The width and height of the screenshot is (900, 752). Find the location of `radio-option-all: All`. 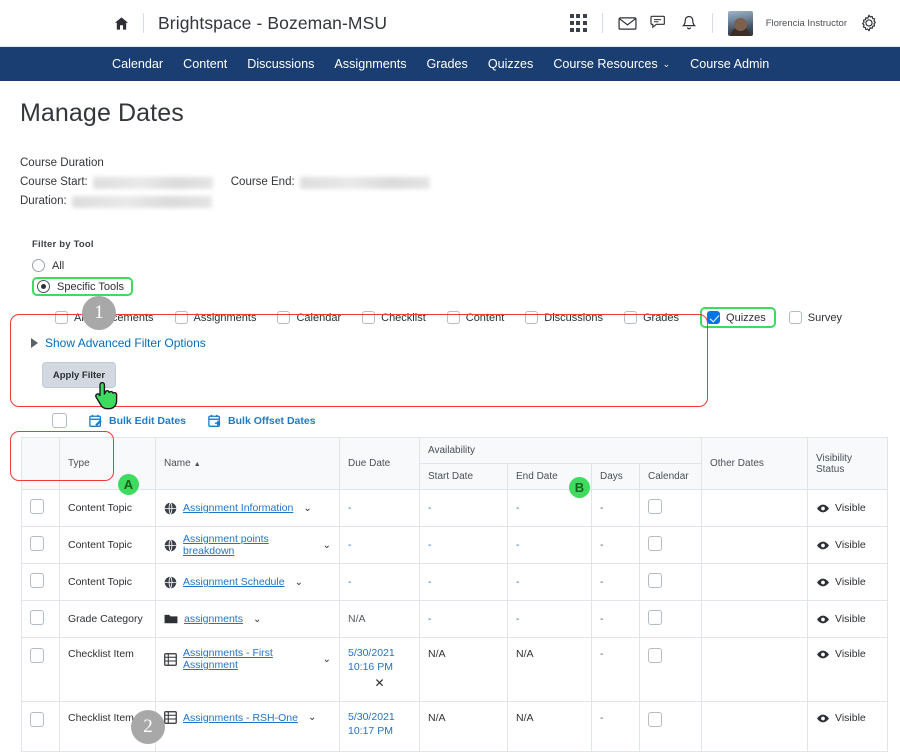

radio-option-all: All is located at coordinates (456, 265).